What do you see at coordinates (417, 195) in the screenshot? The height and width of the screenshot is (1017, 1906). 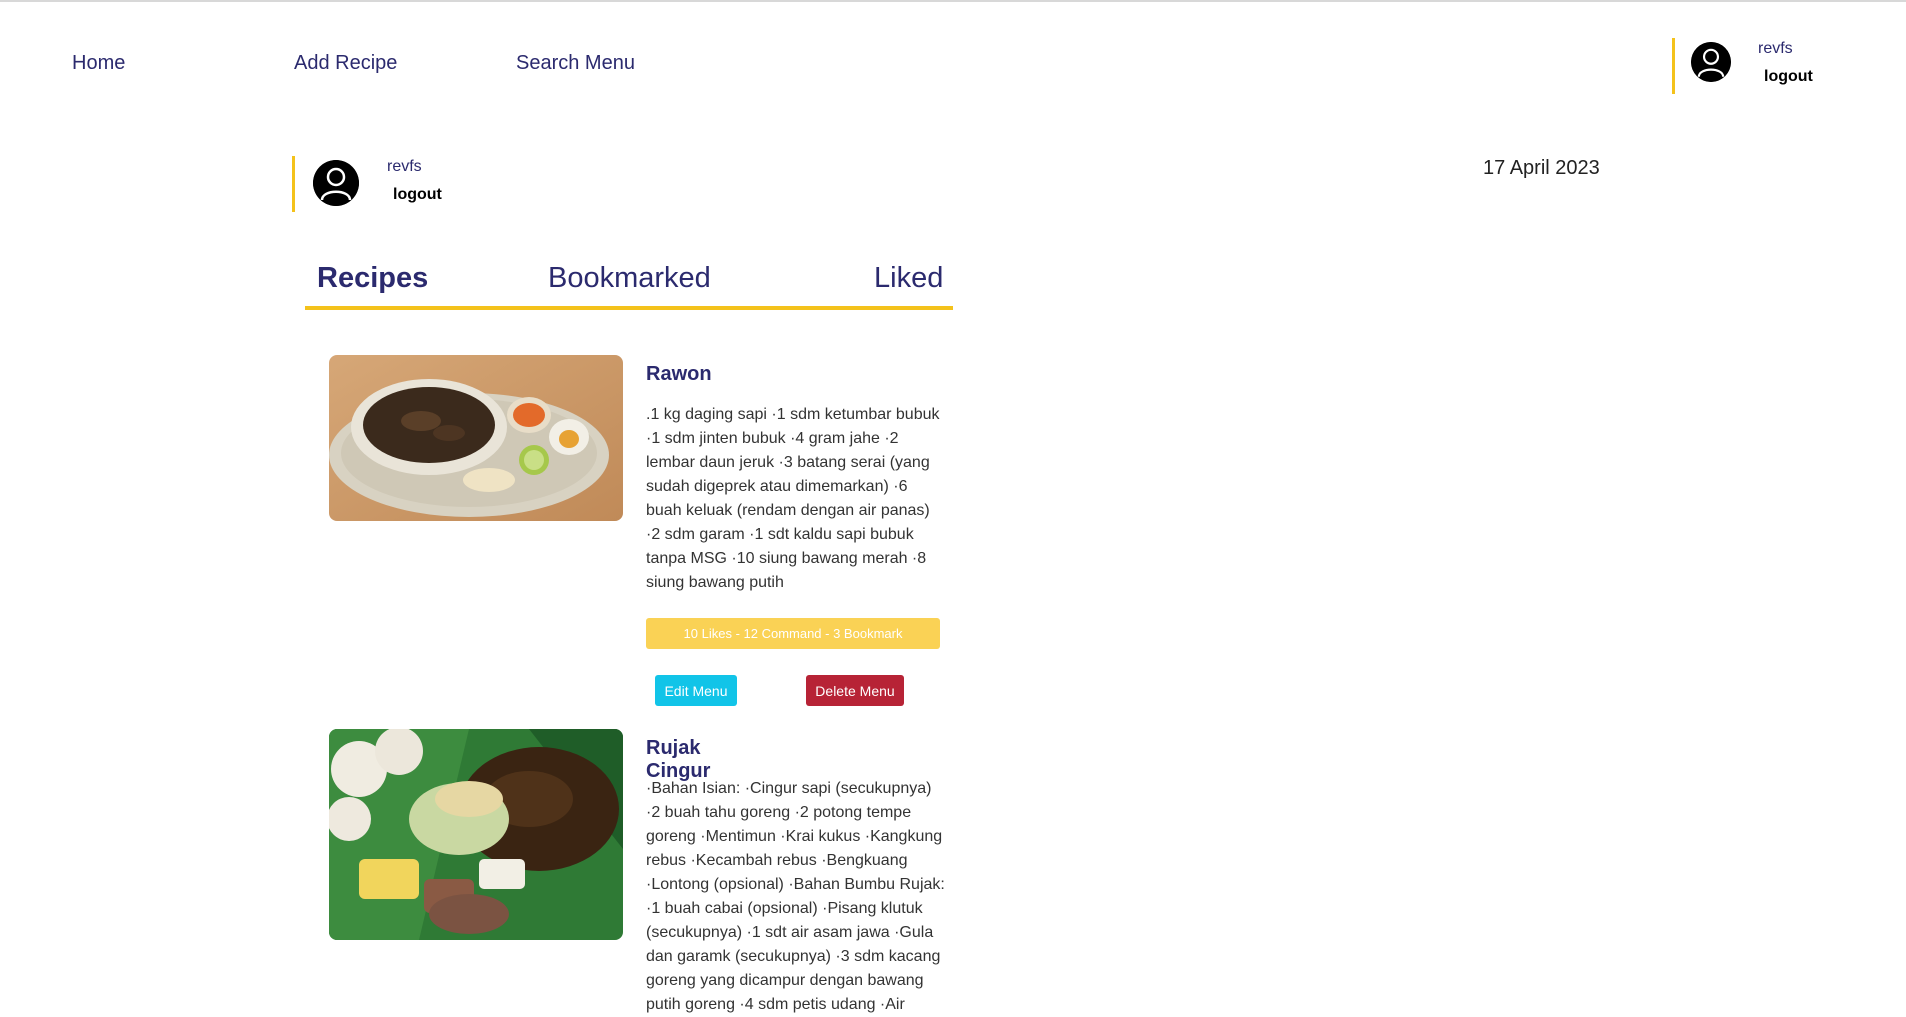 I see `profile-logout-button: logout` at bounding box center [417, 195].